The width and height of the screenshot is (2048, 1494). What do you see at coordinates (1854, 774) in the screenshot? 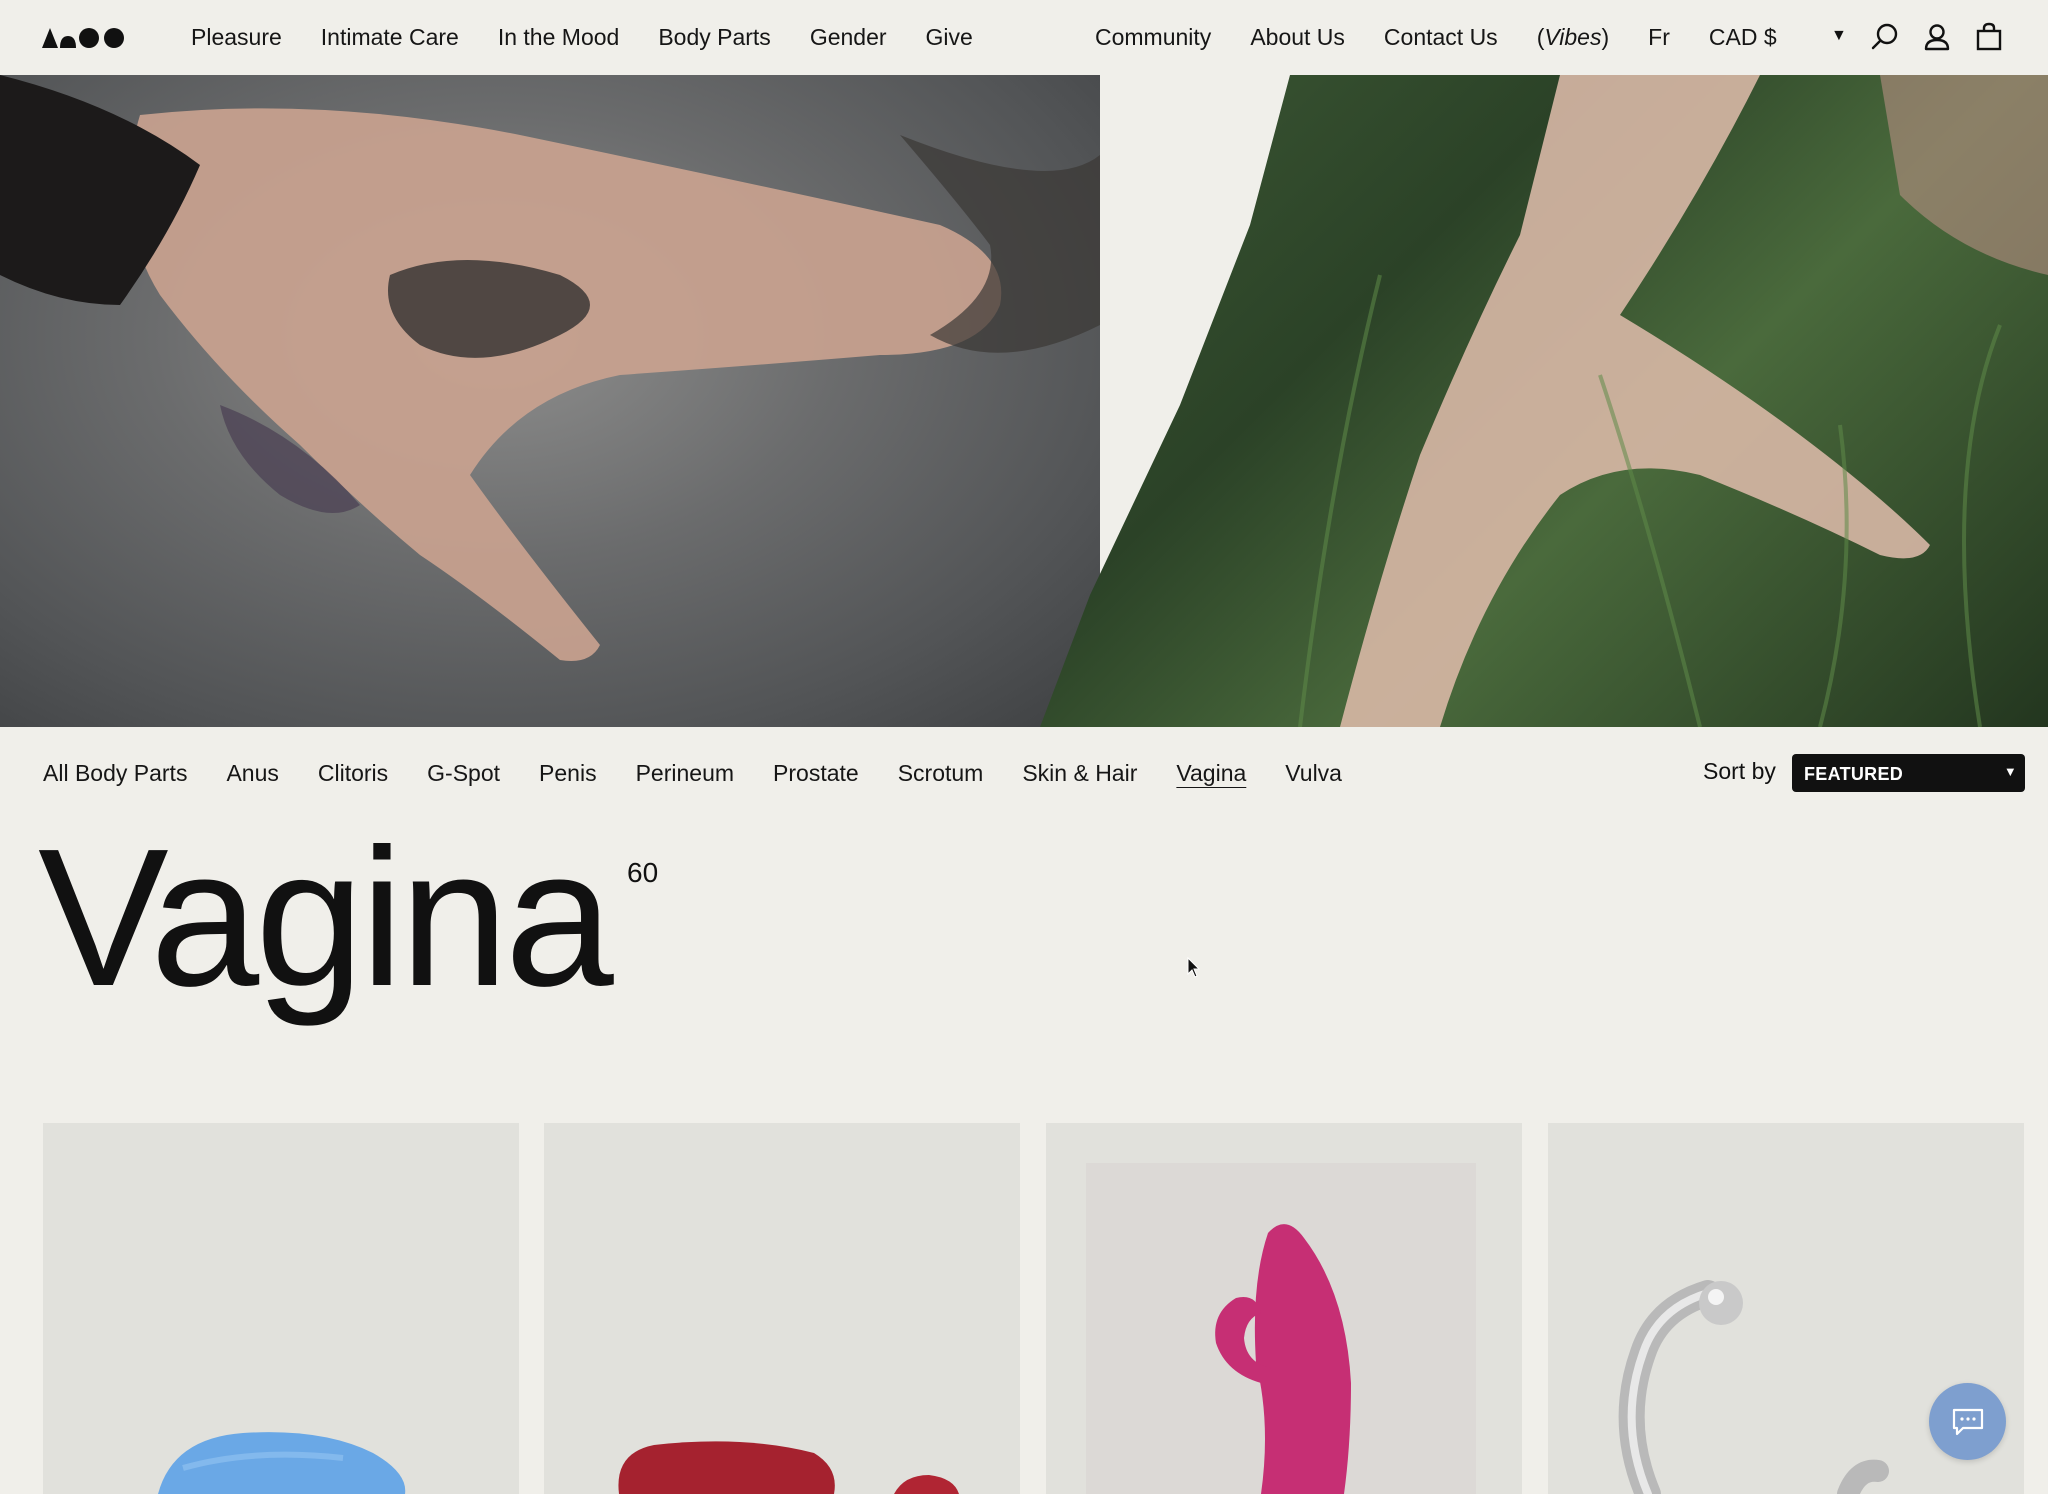
I see `sort-value: FEATURED` at bounding box center [1854, 774].